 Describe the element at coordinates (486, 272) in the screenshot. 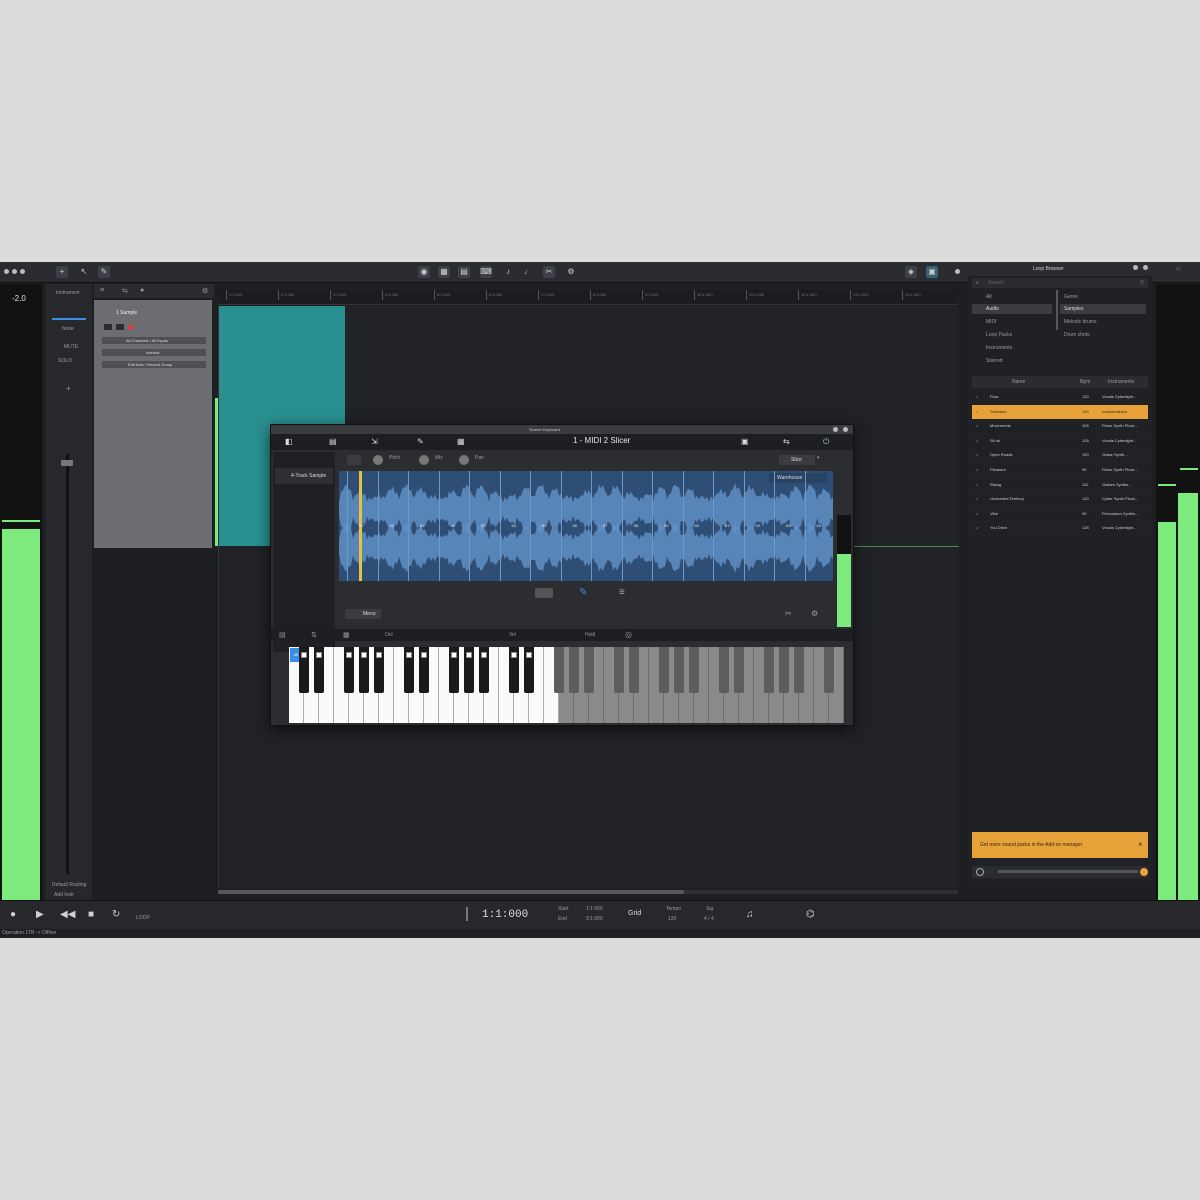

I see `keyboard-icon: ⌨` at that location.